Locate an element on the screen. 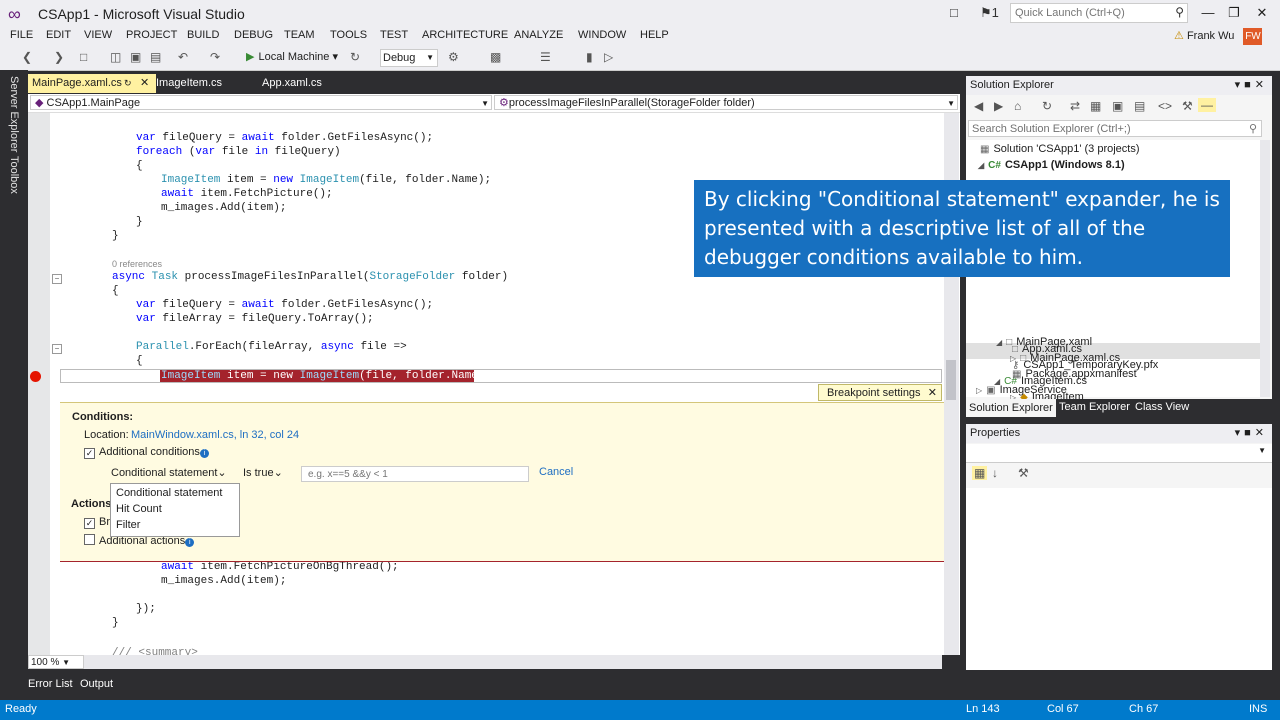  menu-analyze: ANALYZE is located at coordinates (538, 35).